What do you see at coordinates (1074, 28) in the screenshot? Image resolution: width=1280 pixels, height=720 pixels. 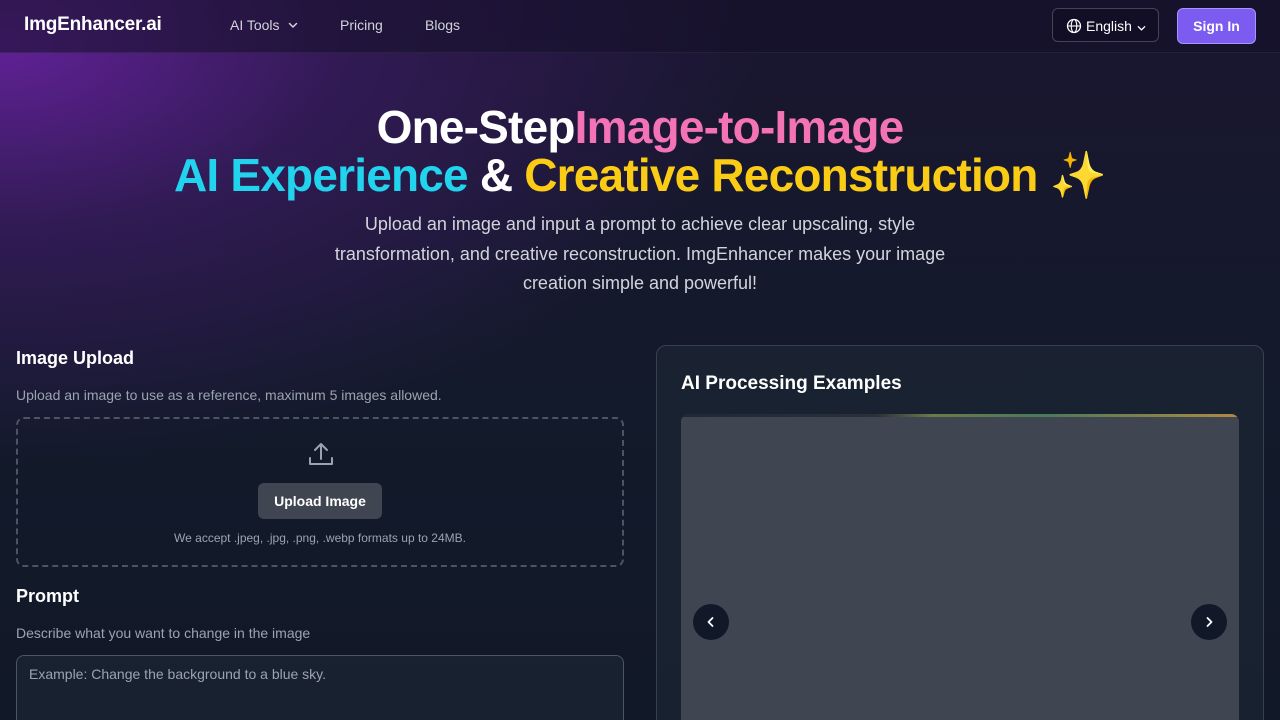 I see `globe-icon` at bounding box center [1074, 28].